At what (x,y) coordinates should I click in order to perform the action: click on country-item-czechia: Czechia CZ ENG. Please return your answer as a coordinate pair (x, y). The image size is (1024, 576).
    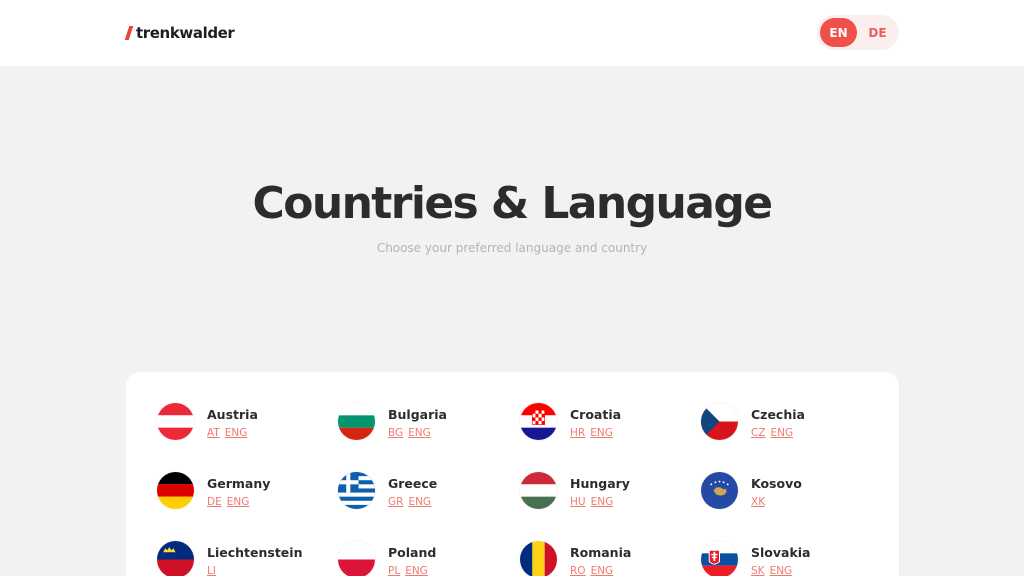
    Looking at the image, I should click on (753, 421).